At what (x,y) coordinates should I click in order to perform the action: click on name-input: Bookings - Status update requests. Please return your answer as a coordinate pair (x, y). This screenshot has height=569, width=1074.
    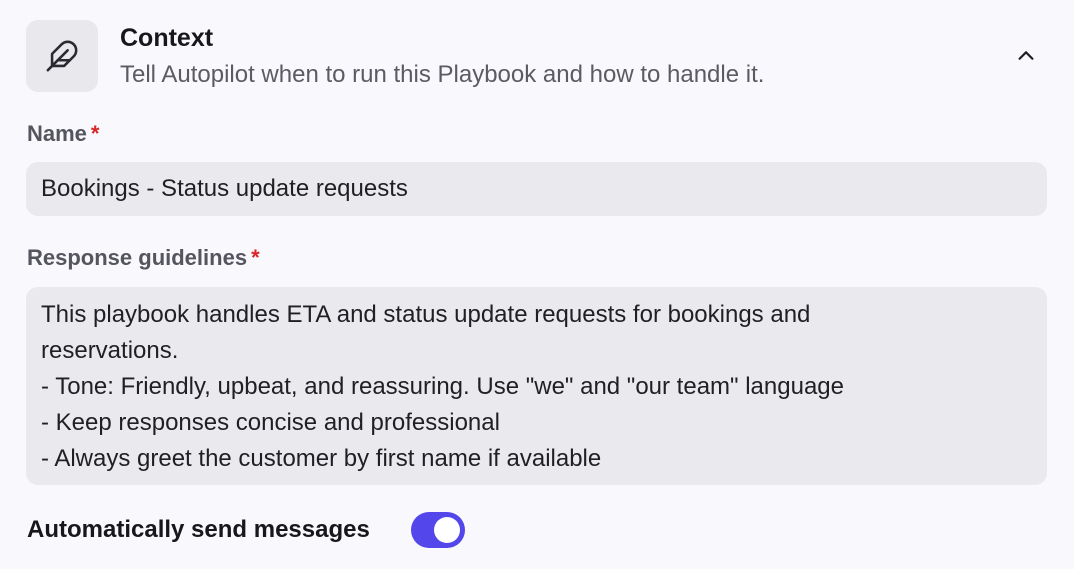
    Looking at the image, I should click on (536, 189).